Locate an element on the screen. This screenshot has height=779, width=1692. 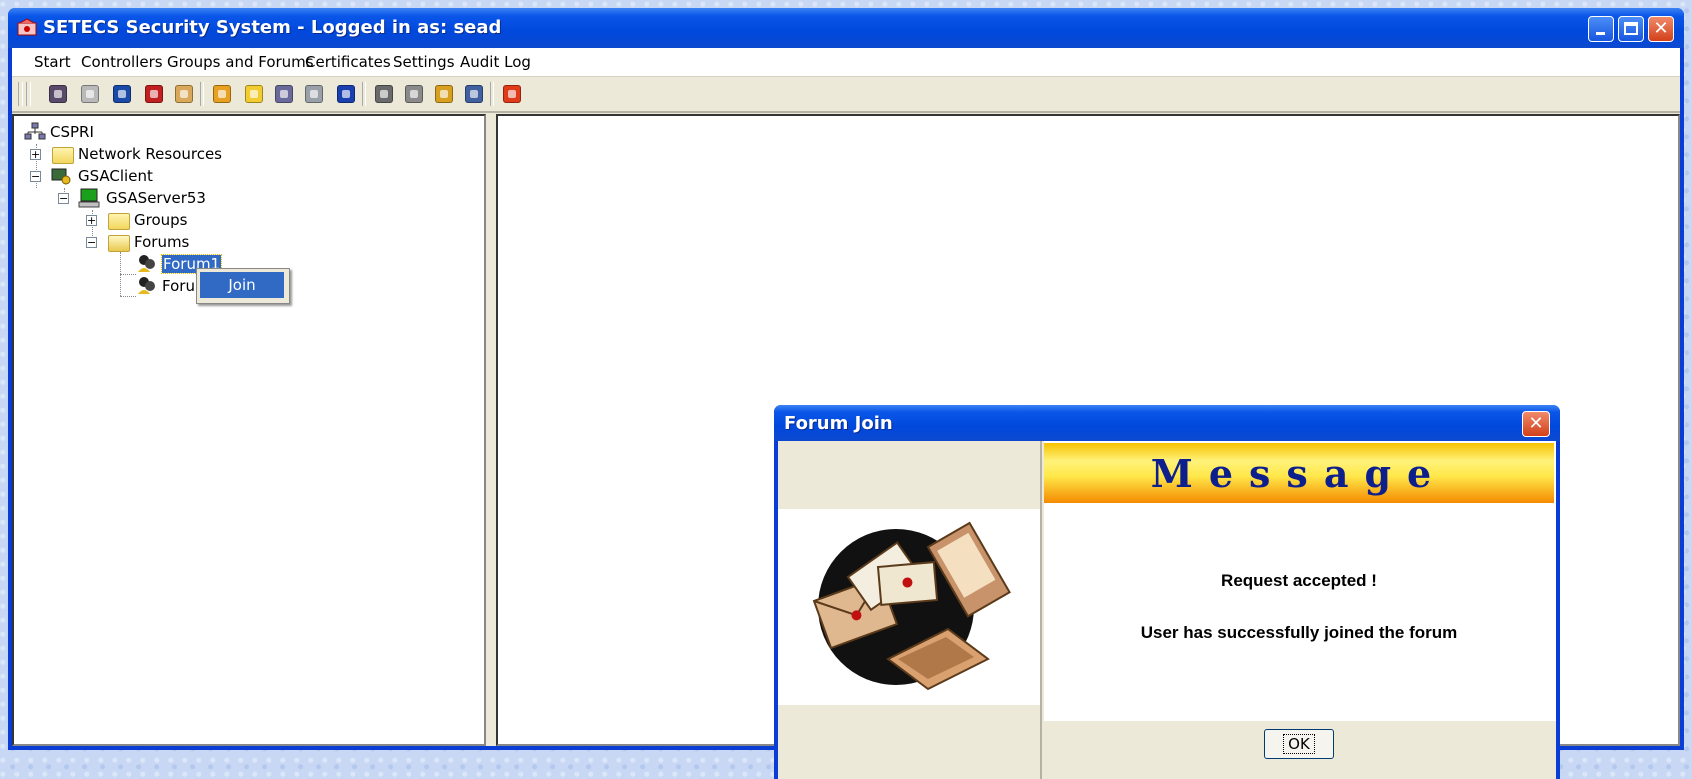
menu-controllers: Controllers is located at coordinates (122, 62).